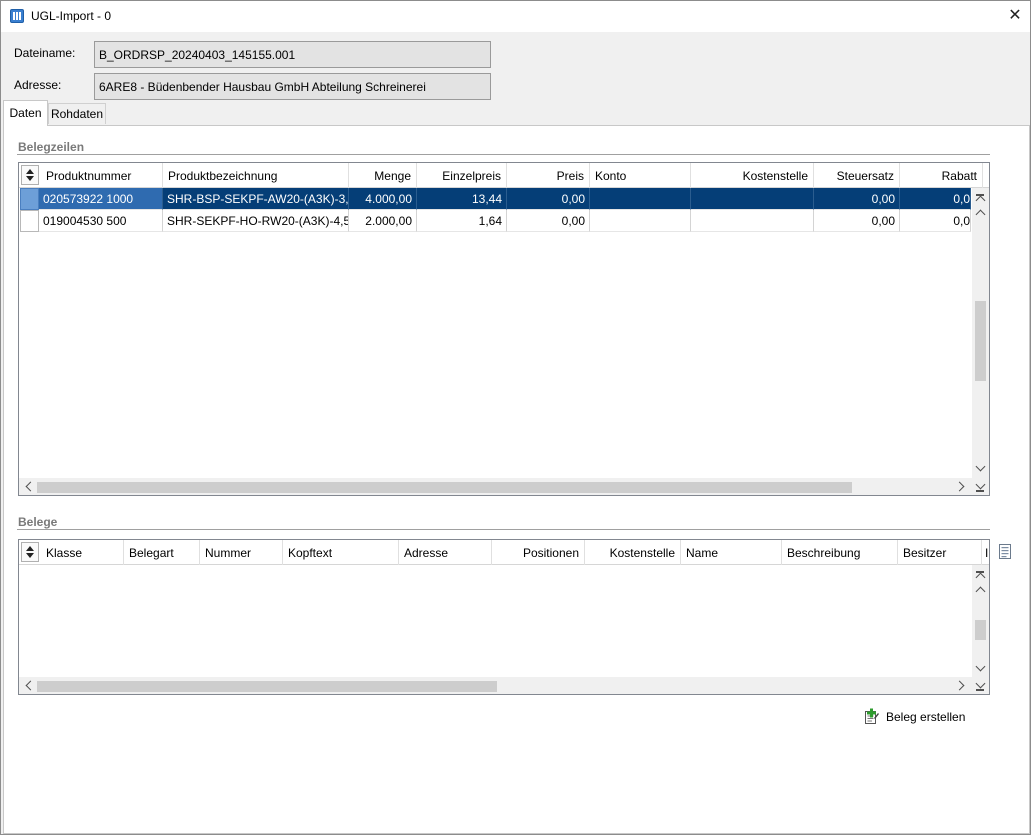 The height and width of the screenshot is (835, 1031). Describe the element at coordinates (548, 175) in the screenshot. I see `col-preis: Preis` at that location.